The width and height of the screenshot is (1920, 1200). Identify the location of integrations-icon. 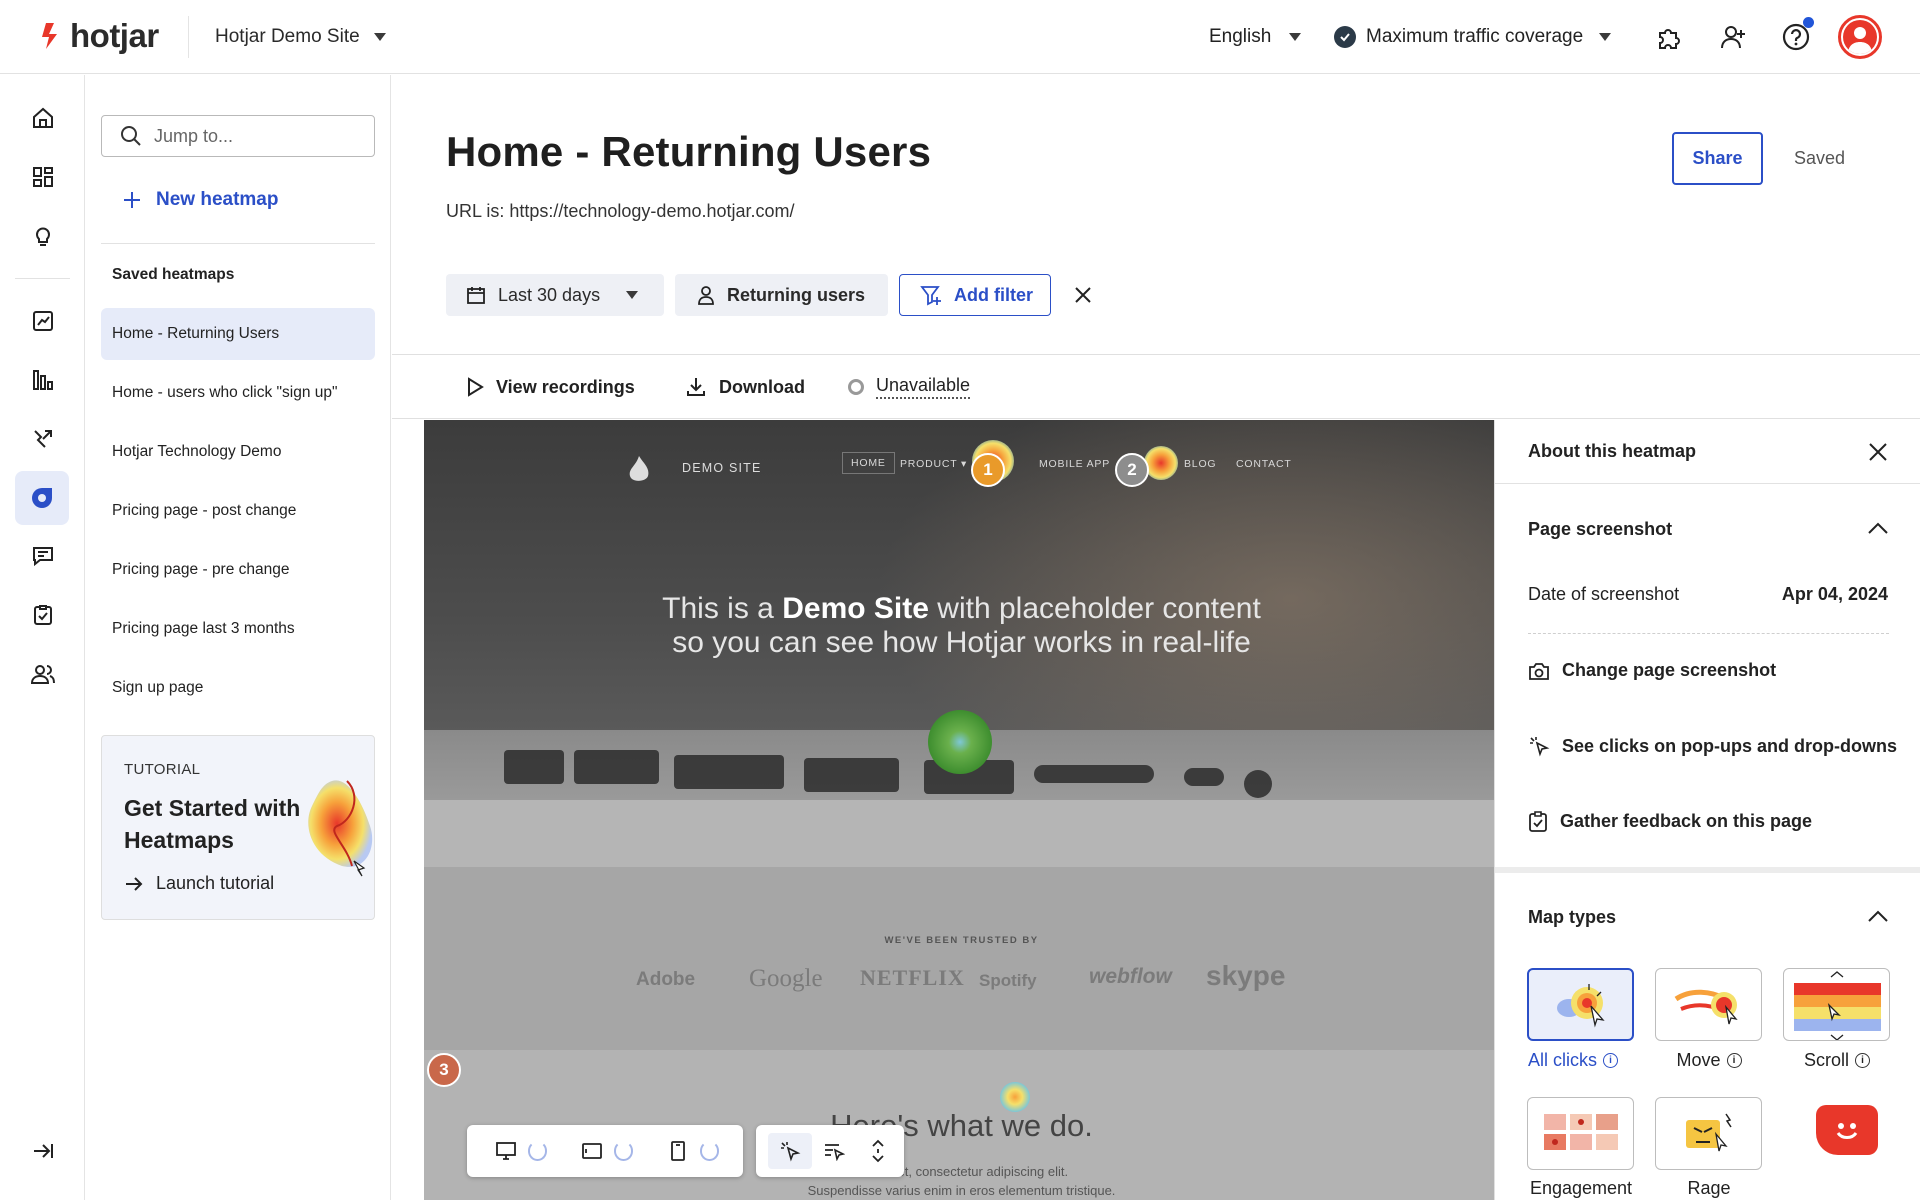
(1669, 37).